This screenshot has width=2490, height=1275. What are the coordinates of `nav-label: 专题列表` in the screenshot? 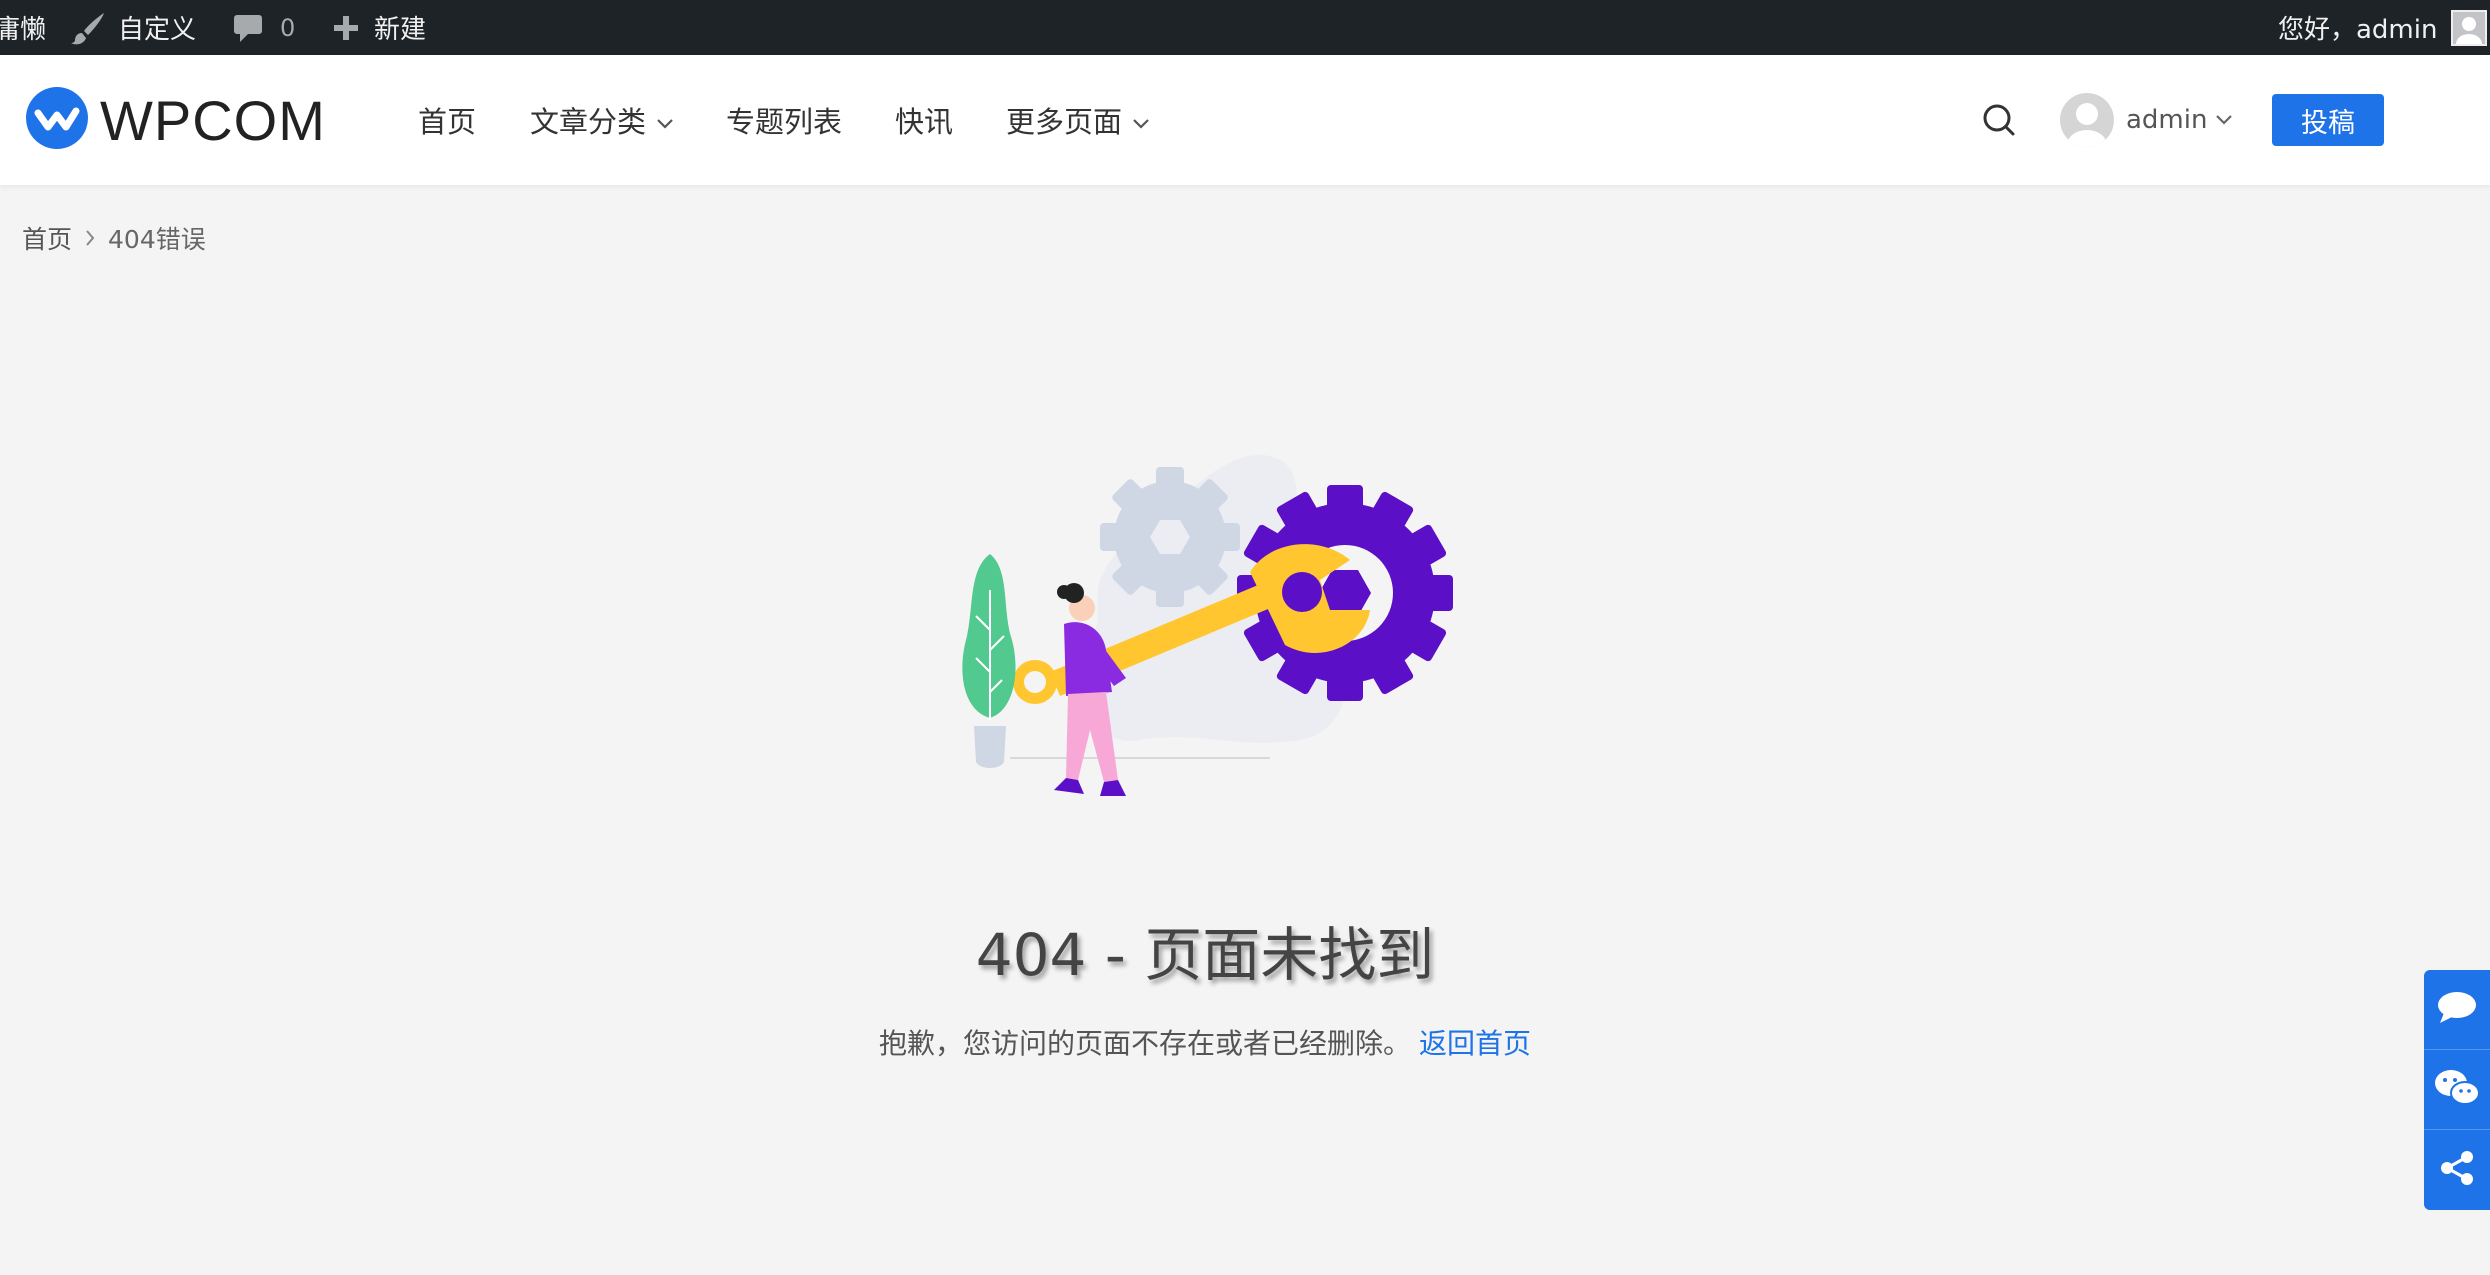 It's located at (784, 122).